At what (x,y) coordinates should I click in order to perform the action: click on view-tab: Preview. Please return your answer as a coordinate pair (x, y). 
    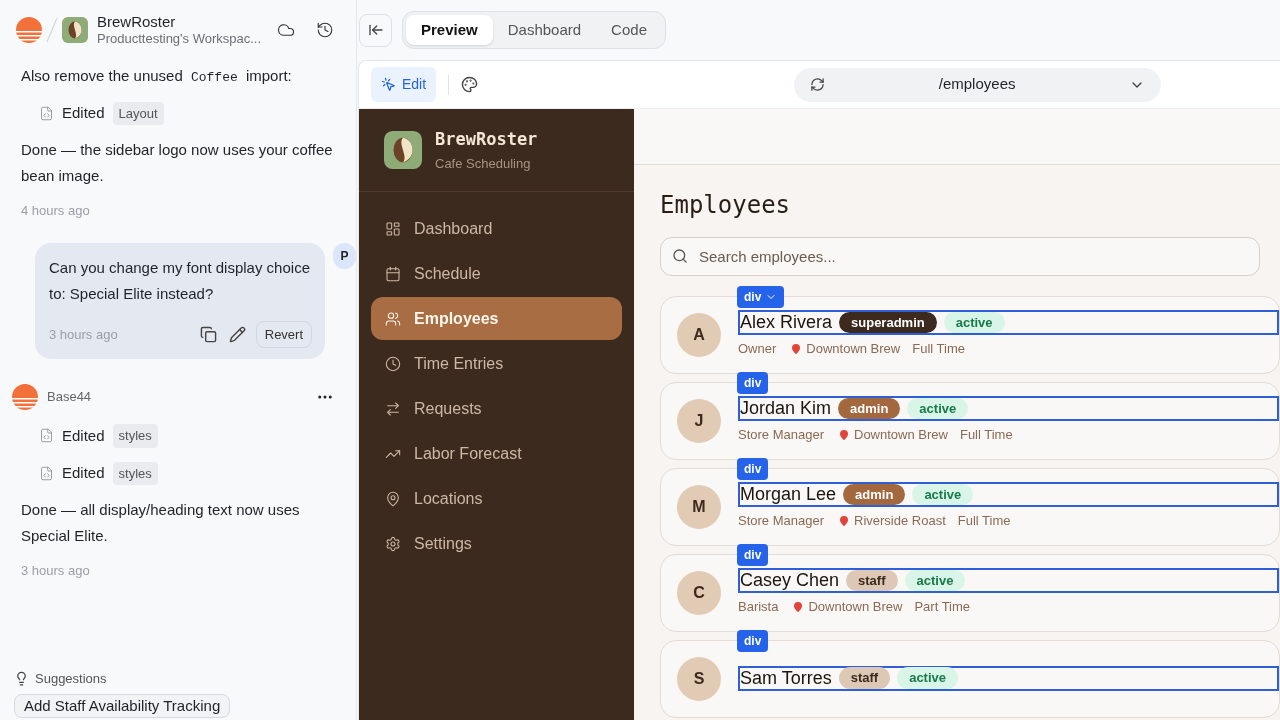
    Looking at the image, I should click on (449, 30).